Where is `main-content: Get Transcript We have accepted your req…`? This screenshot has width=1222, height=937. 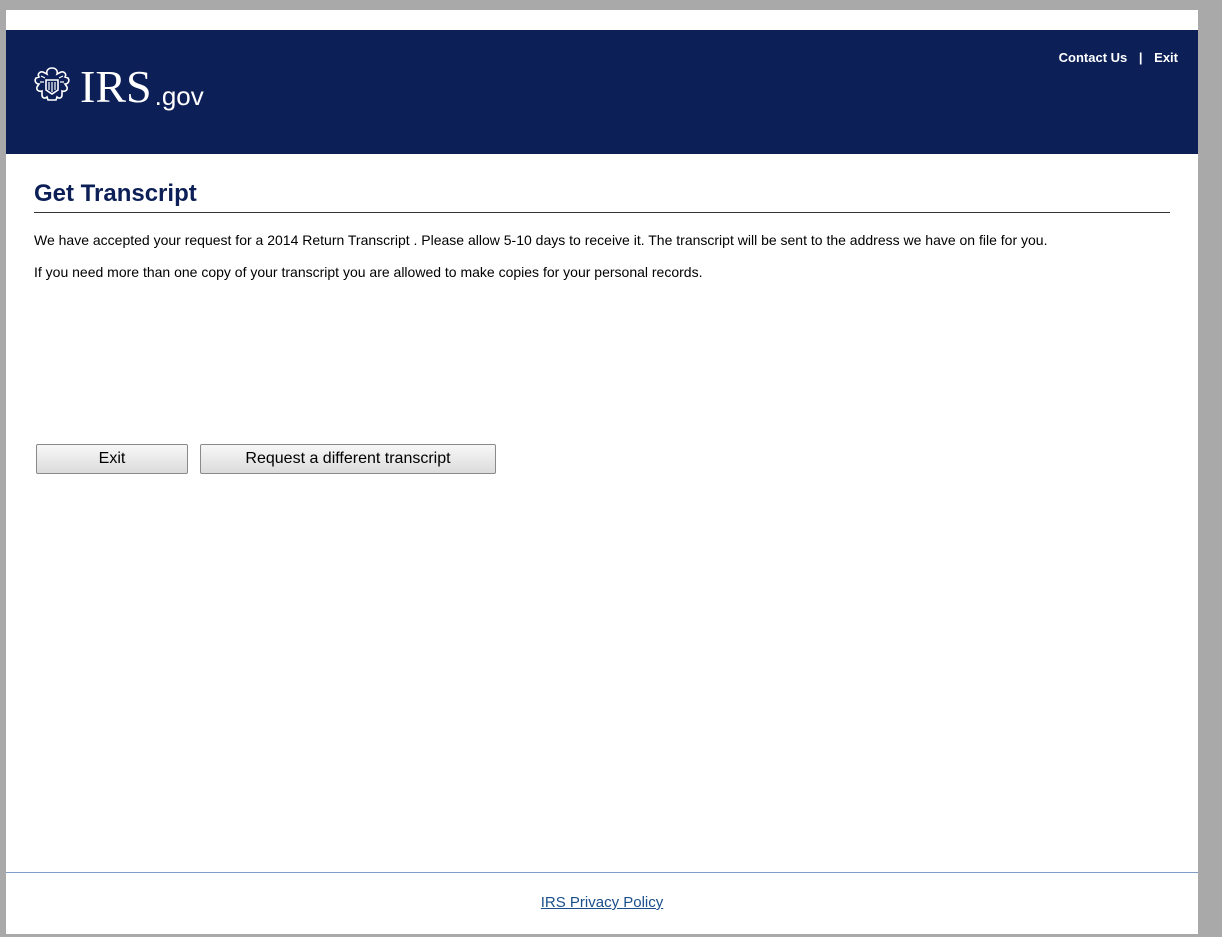 main-content: Get Transcript We have accepted your req… is located at coordinates (602, 230).